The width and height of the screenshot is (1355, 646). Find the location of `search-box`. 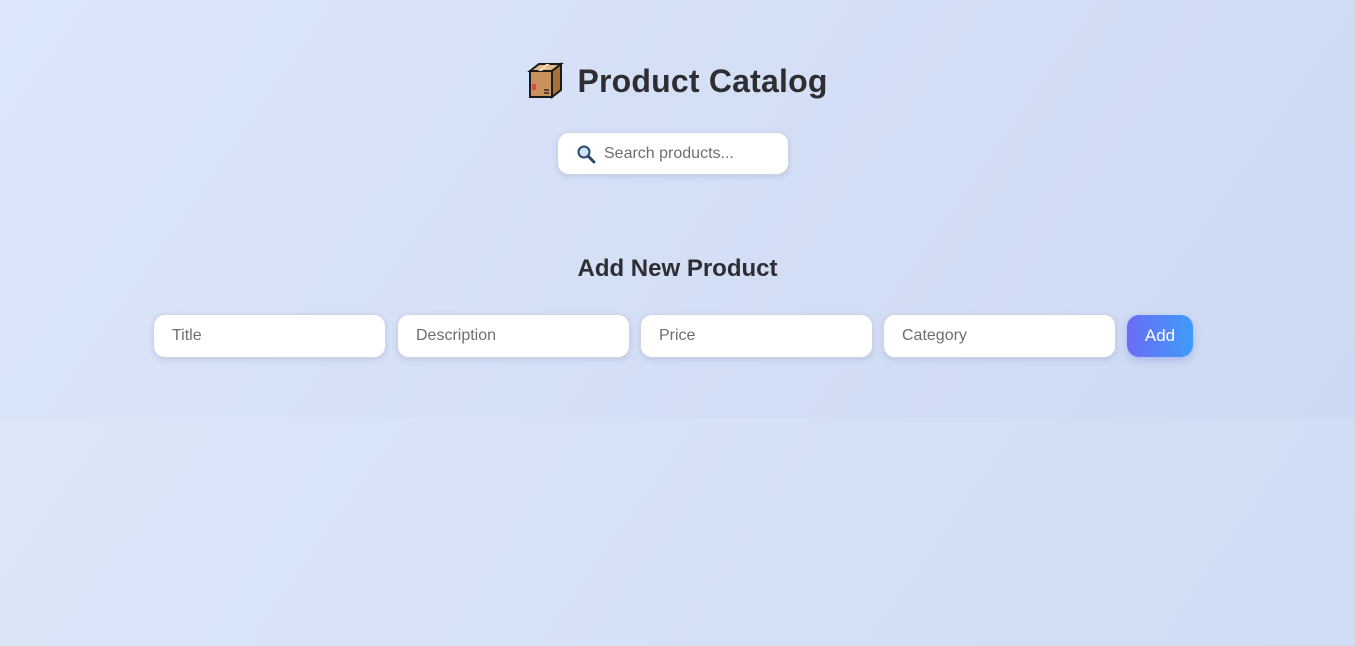

search-box is located at coordinates (673, 153).